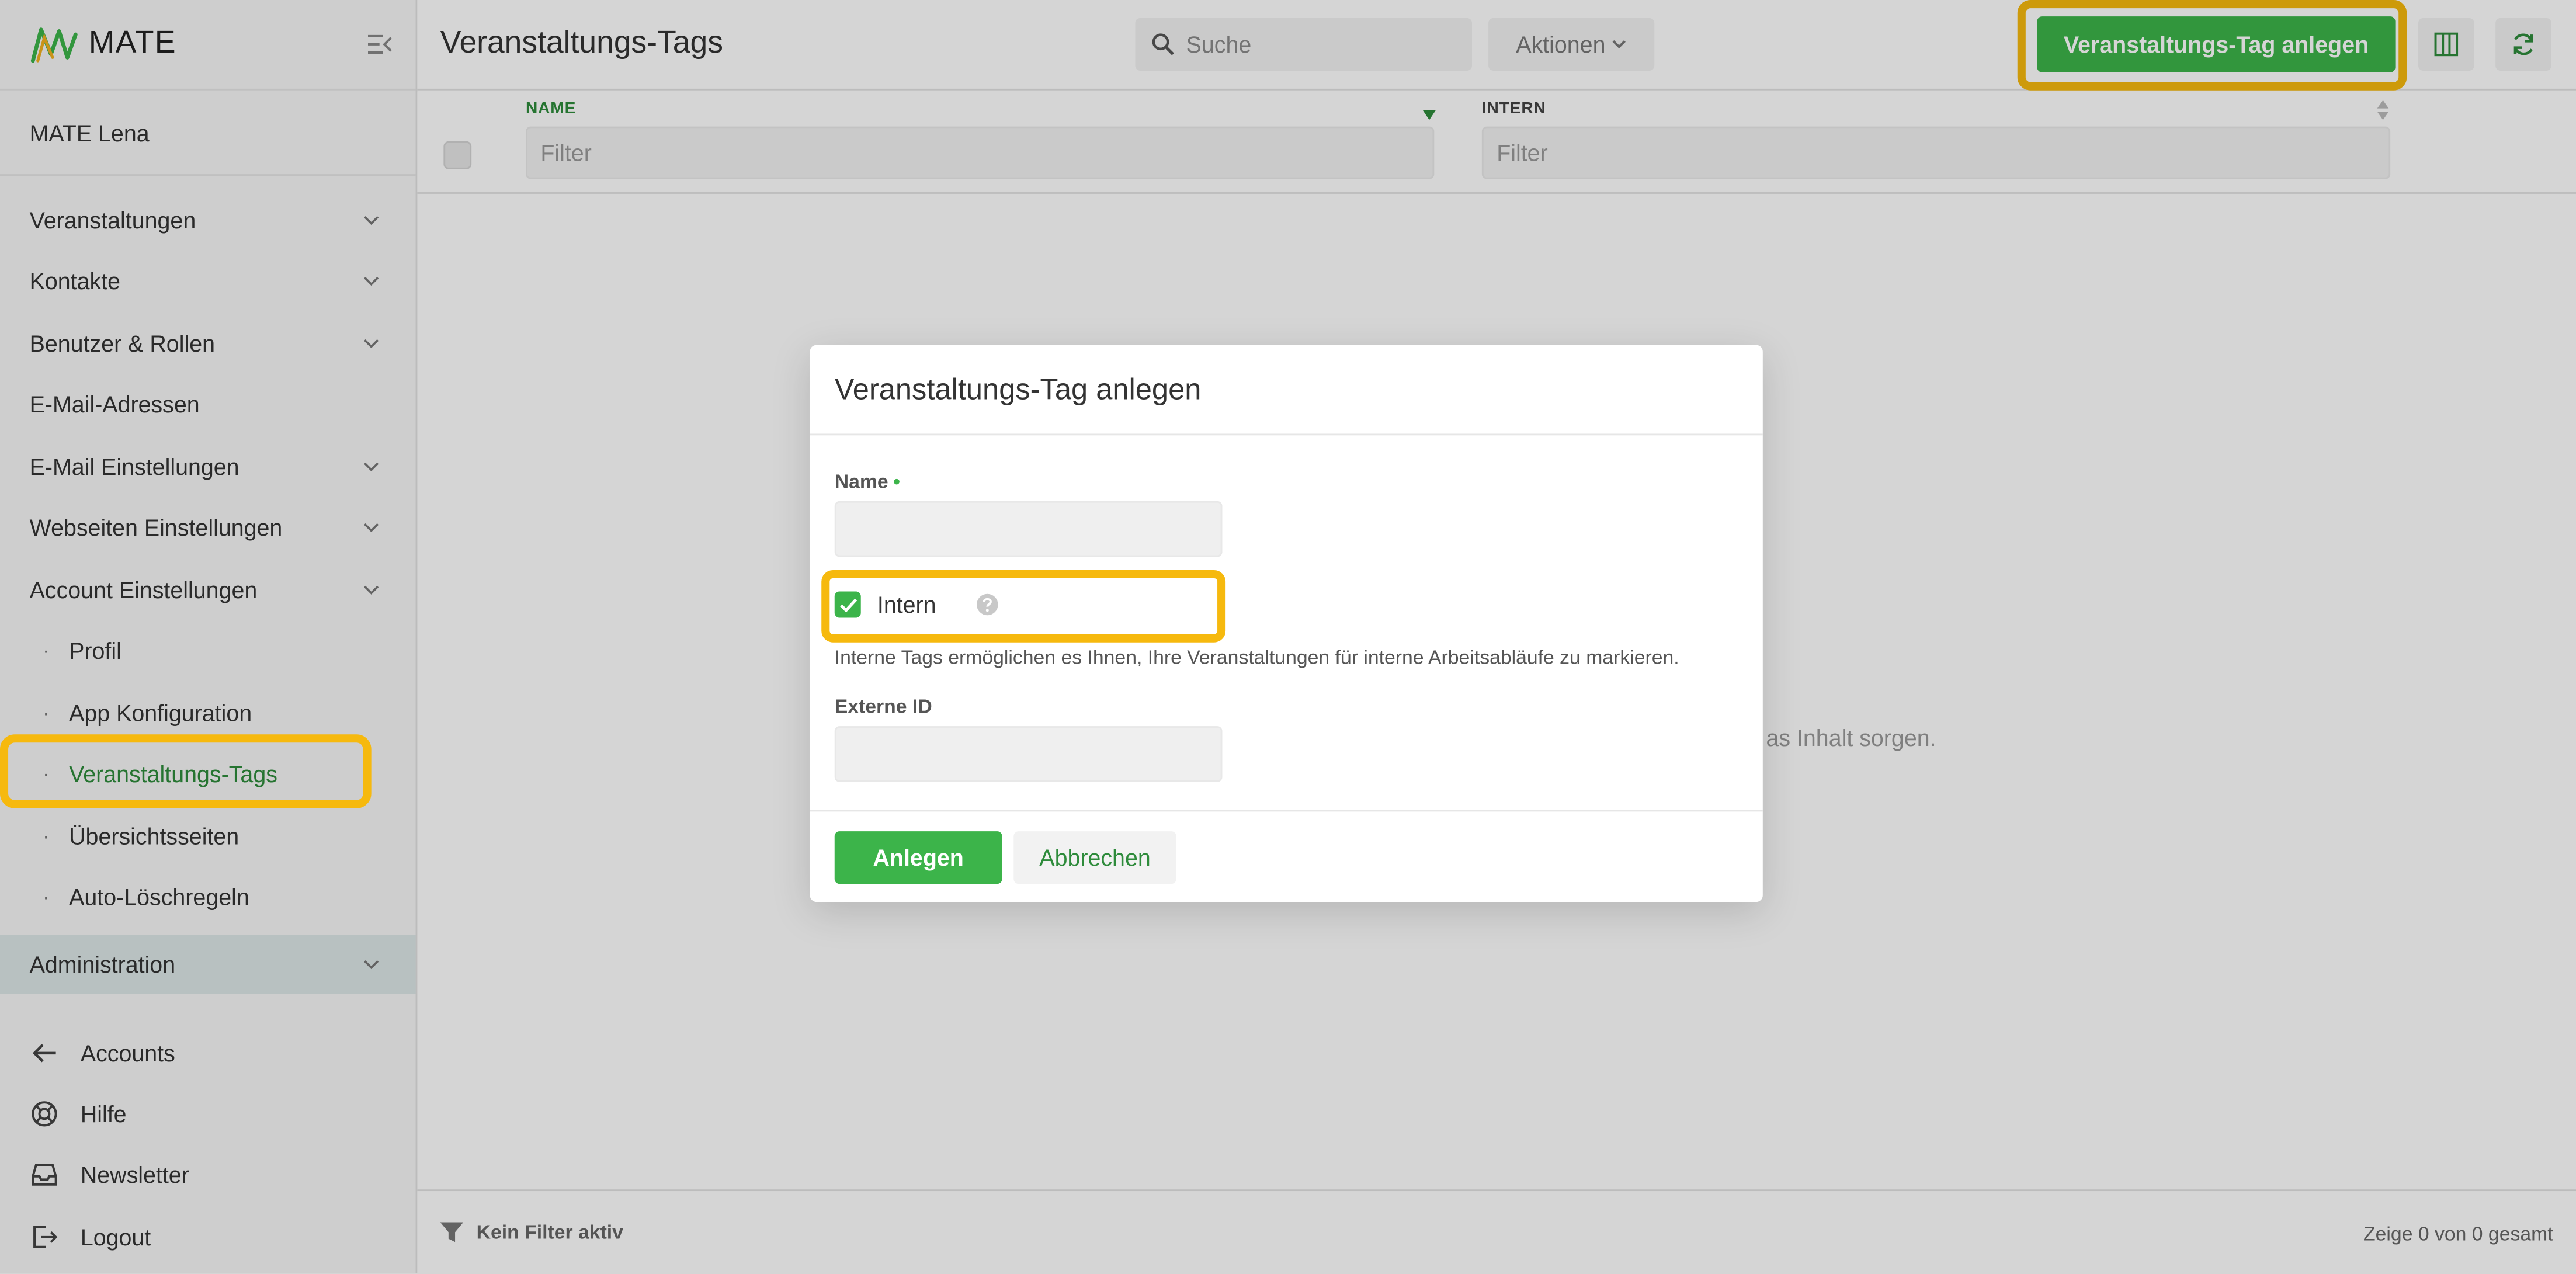 The image size is (2576, 1274). What do you see at coordinates (1028, 754) in the screenshot?
I see `external-id-field` at bounding box center [1028, 754].